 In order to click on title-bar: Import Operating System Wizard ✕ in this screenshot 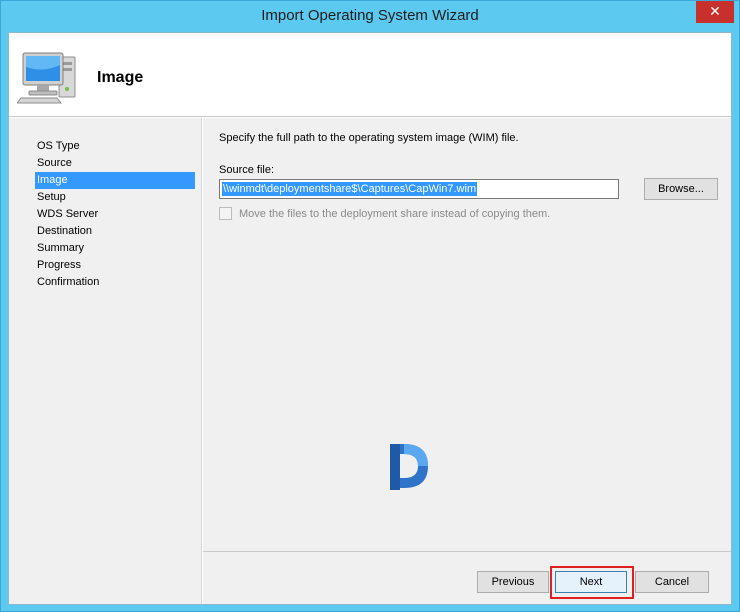, I will do `click(370, 16)`.